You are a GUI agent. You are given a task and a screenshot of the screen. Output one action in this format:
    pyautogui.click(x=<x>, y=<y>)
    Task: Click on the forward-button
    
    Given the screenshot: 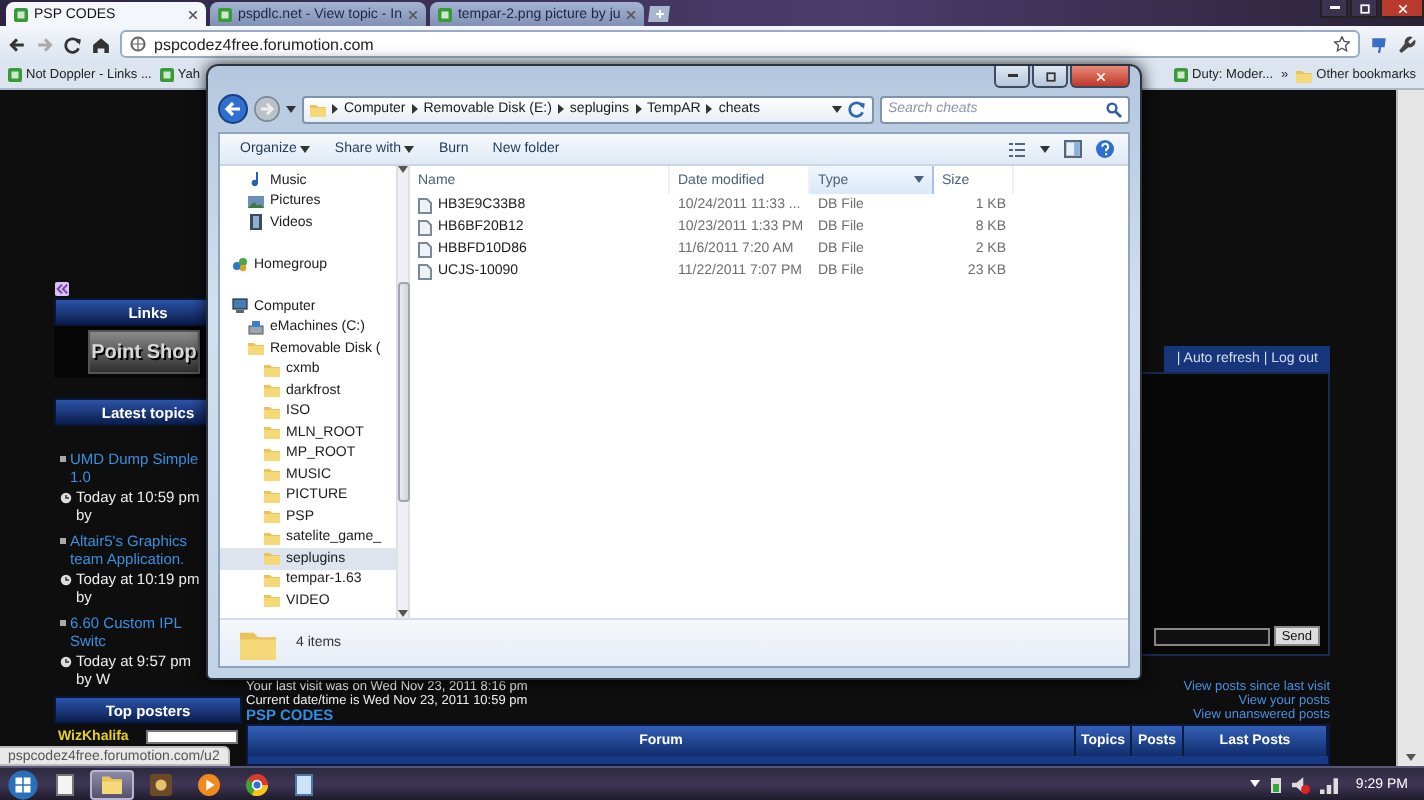 What is the action you would take?
    pyautogui.click(x=267, y=109)
    